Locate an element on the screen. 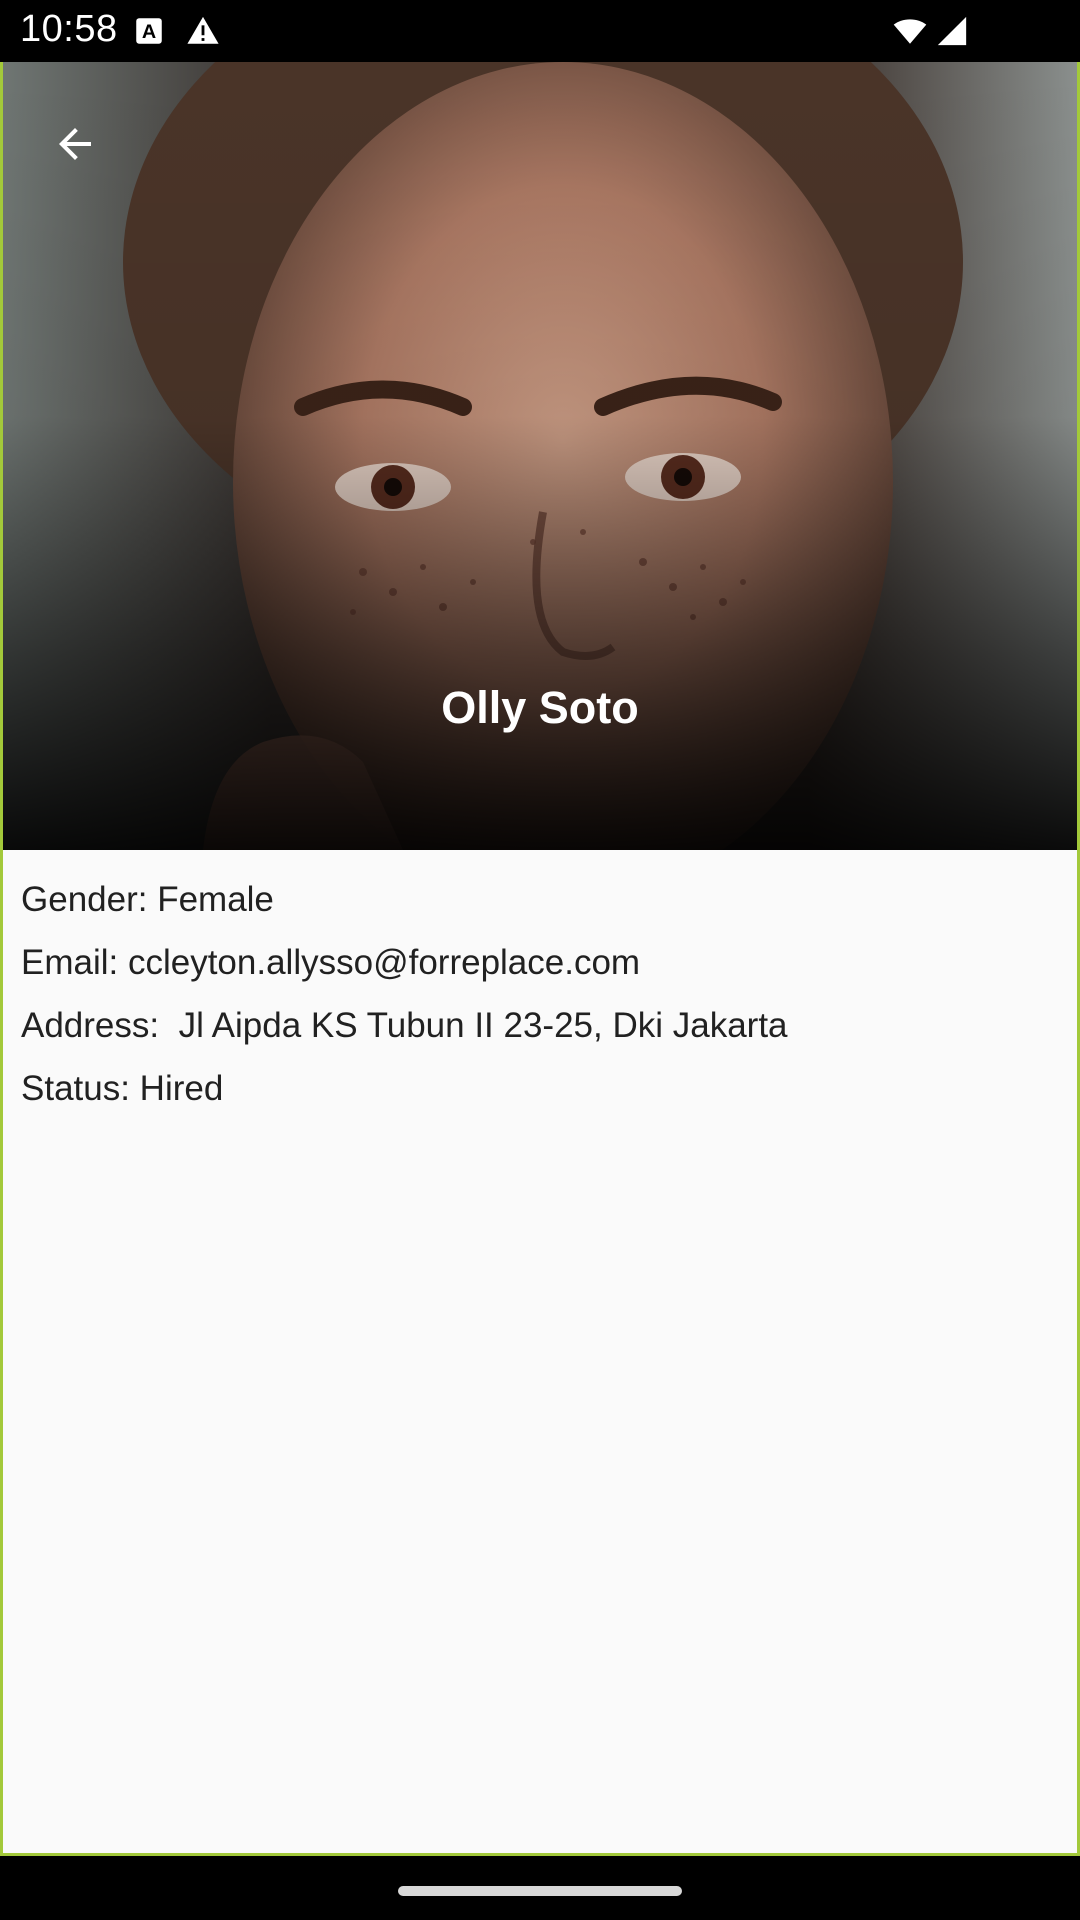 This screenshot has width=1080, height=1920. status-text: Status: Hired is located at coordinates (122, 1088).